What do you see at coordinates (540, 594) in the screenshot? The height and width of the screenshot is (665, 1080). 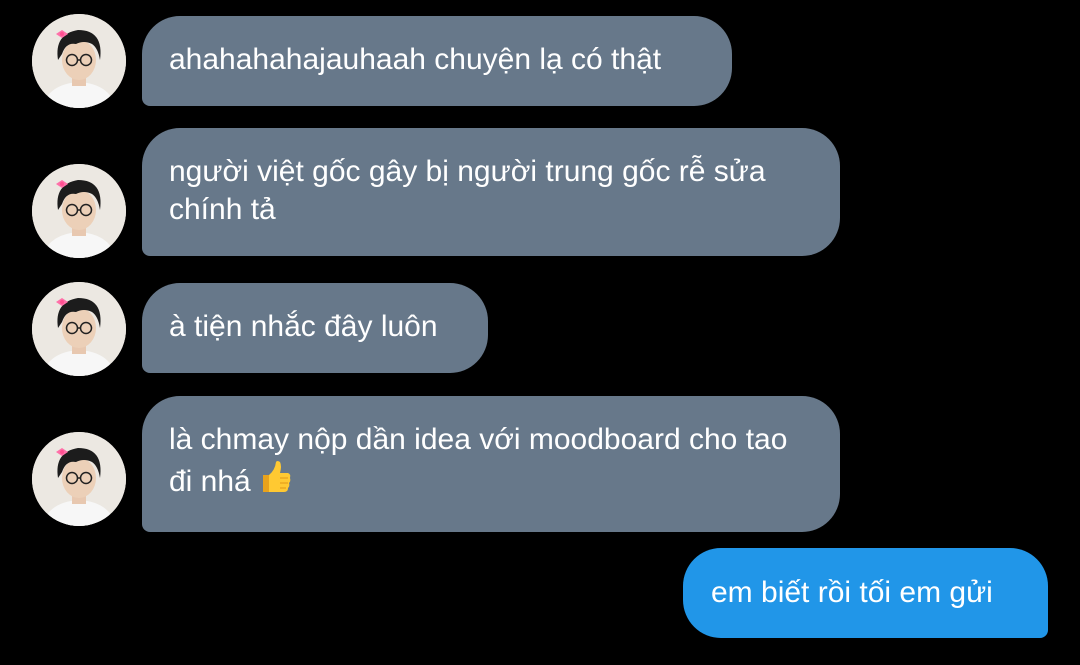 I see `message-row: em biết rồi tối em gửi` at bounding box center [540, 594].